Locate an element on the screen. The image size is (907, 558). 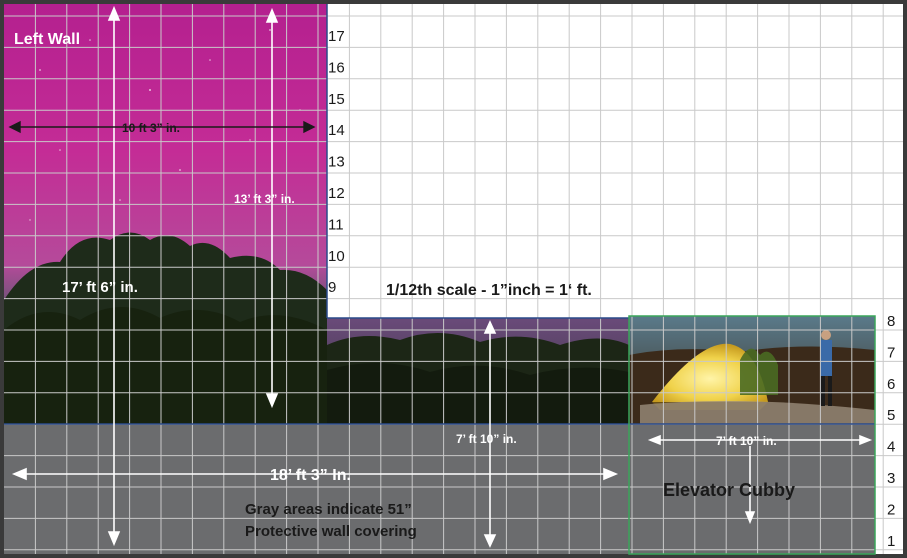
bottom-band-photo is located at coordinates (478, 371).